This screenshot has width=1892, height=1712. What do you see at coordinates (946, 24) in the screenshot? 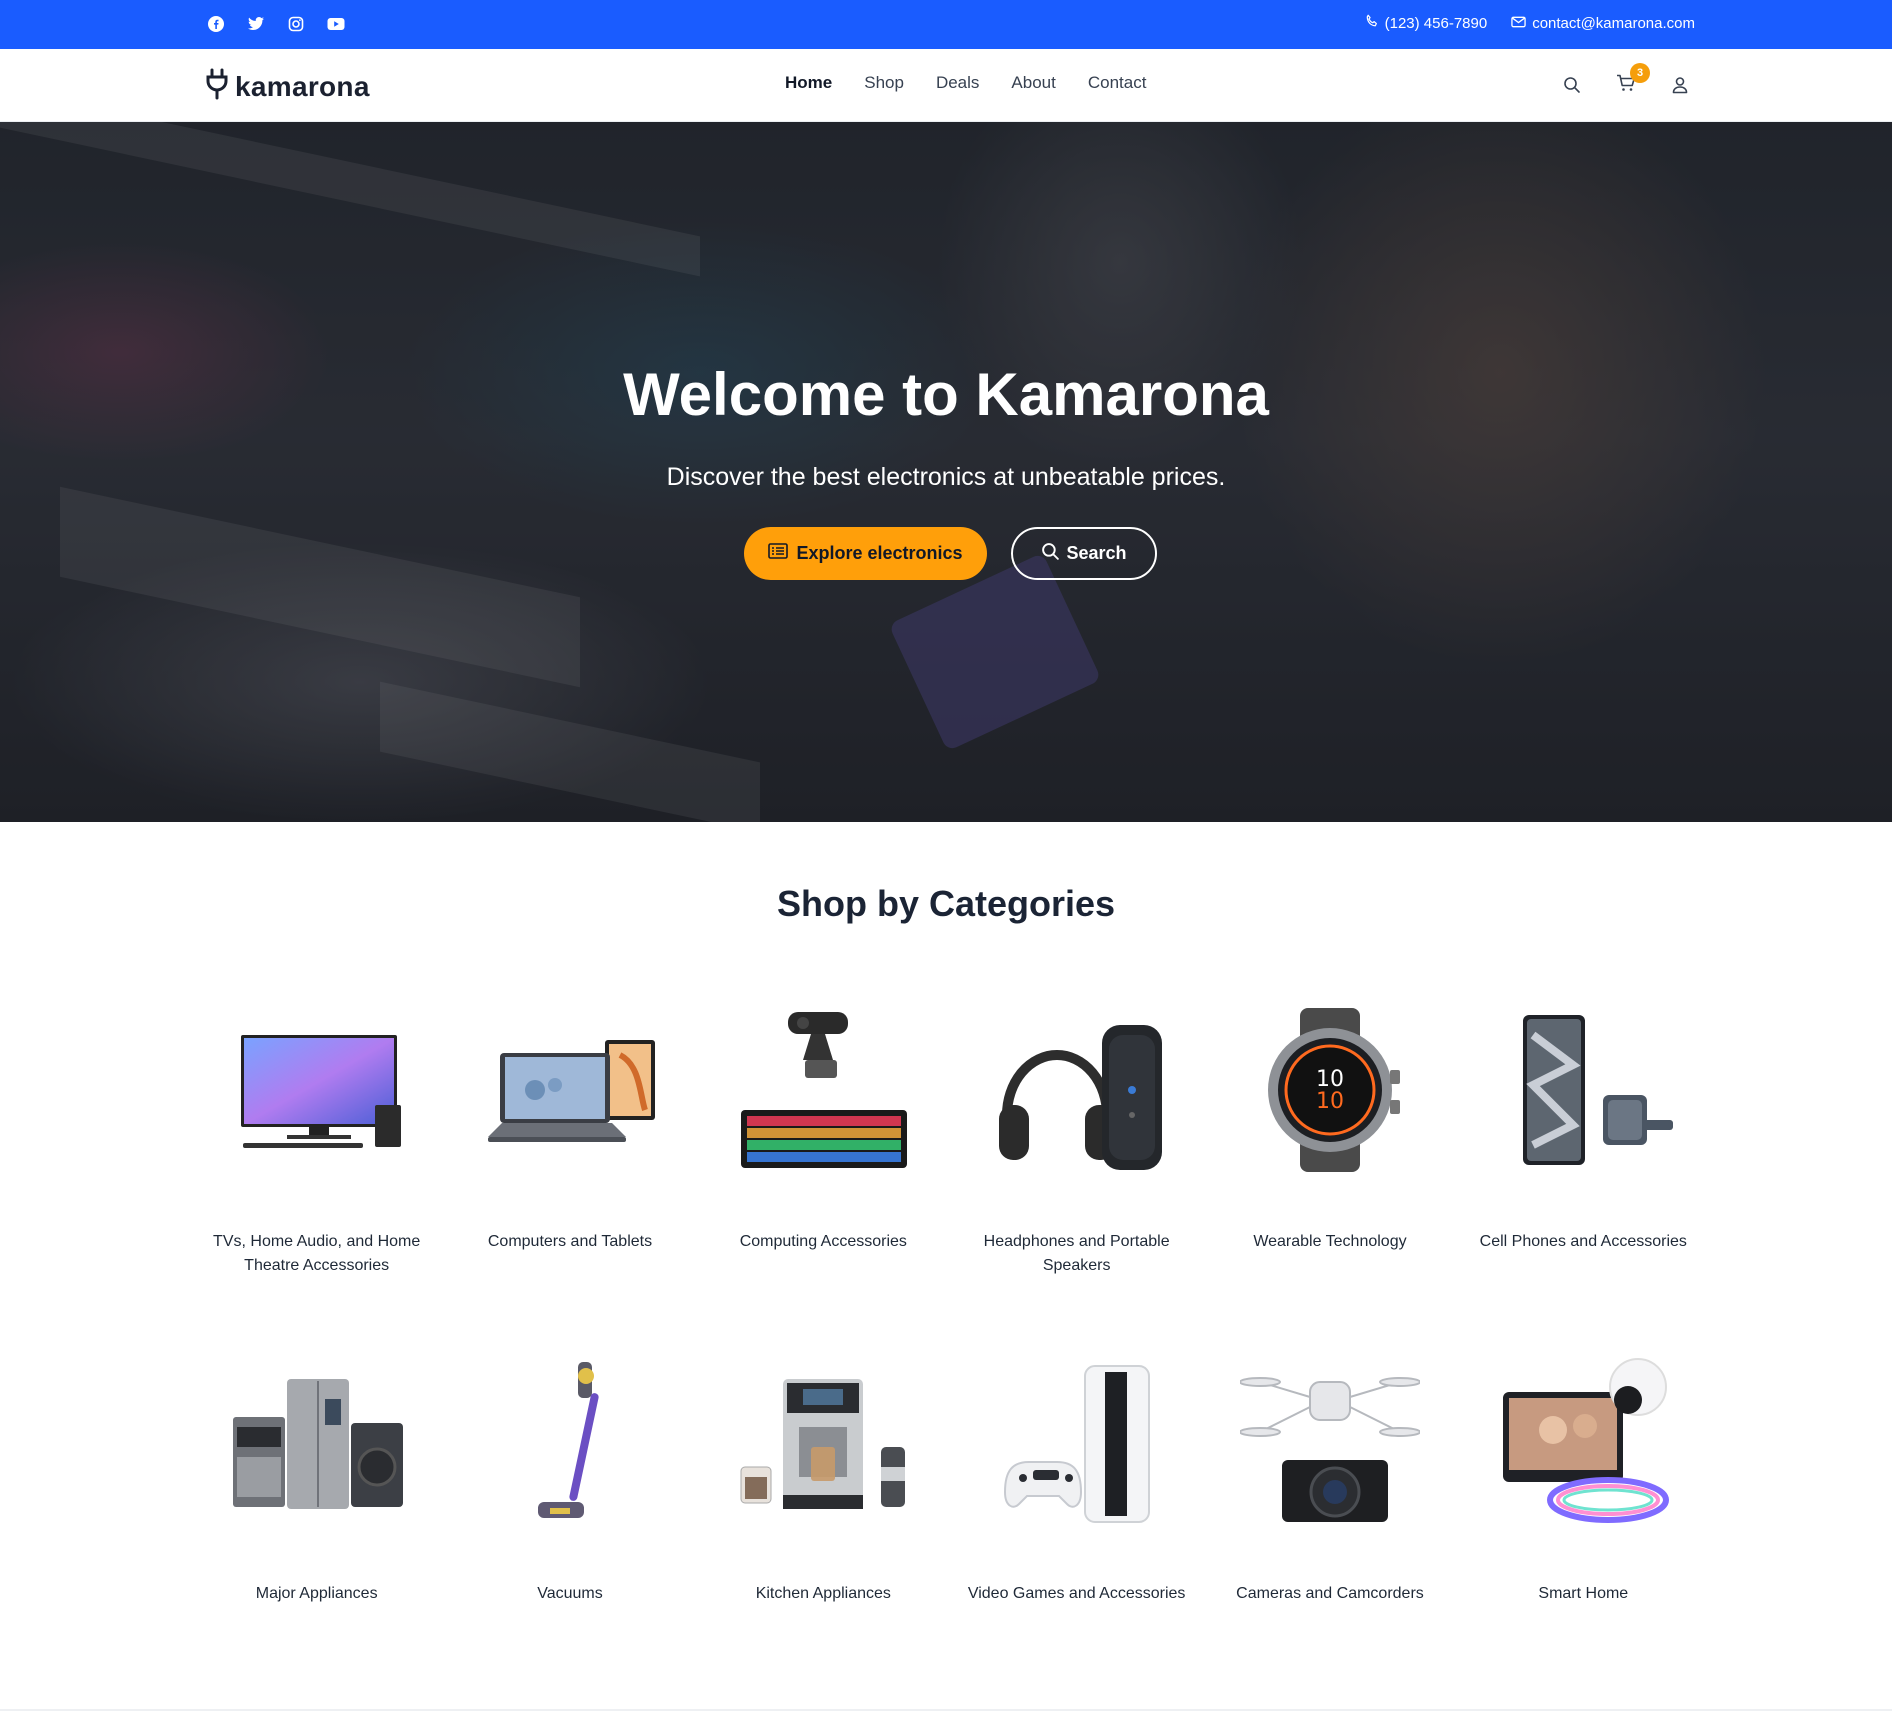
I see `top-bar: (123) 456-7890 contact@kamarona.com` at bounding box center [946, 24].